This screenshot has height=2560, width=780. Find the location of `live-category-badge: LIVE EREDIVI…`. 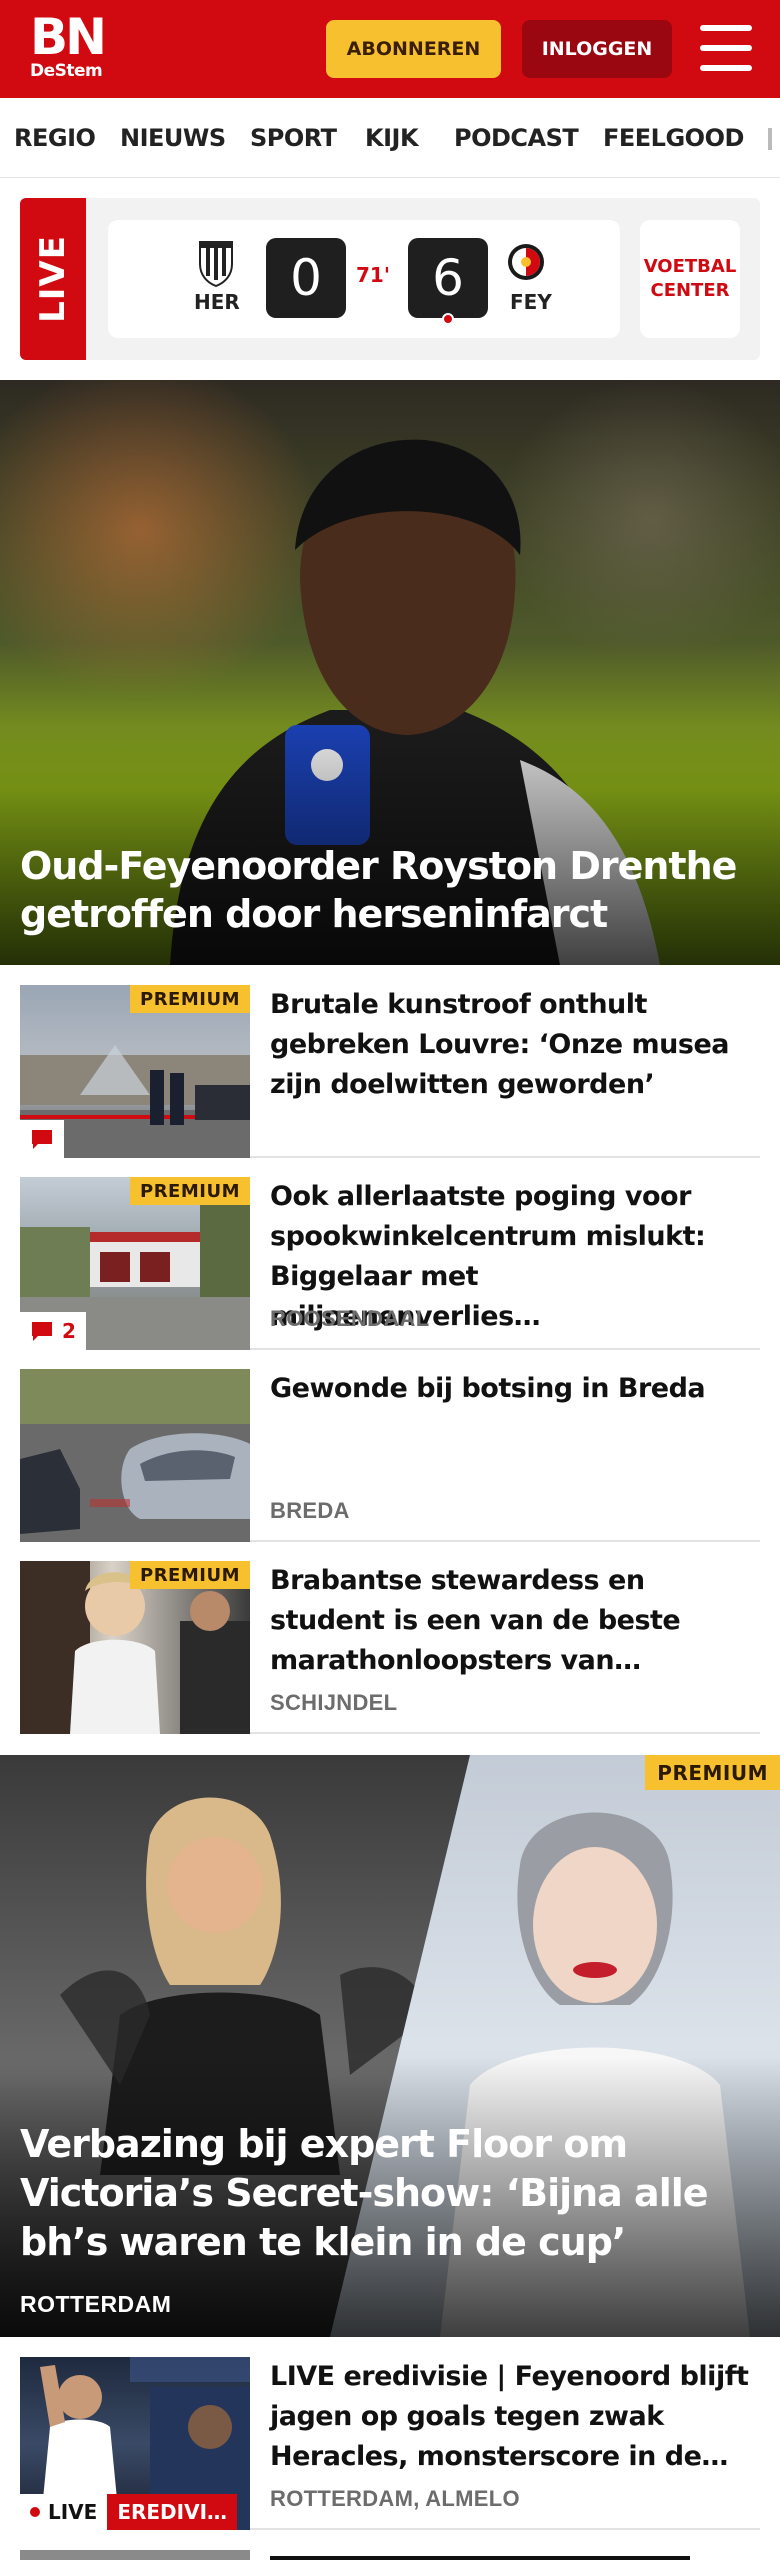

live-category-badge: LIVE EREDIVI… is located at coordinates (129, 2512).